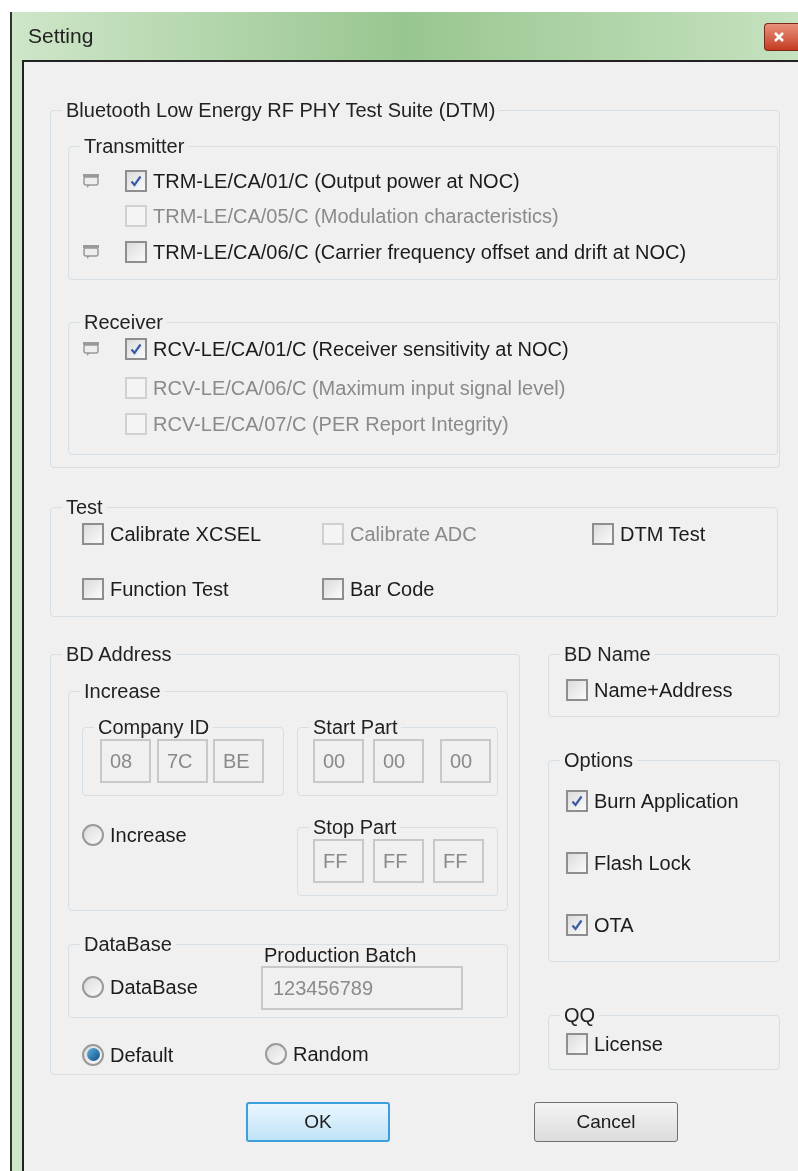 This screenshot has width=798, height=1171. Describe the element at coordinates (672, 801) in the screenshot. I see `checkbox: Burn Application` at that location.